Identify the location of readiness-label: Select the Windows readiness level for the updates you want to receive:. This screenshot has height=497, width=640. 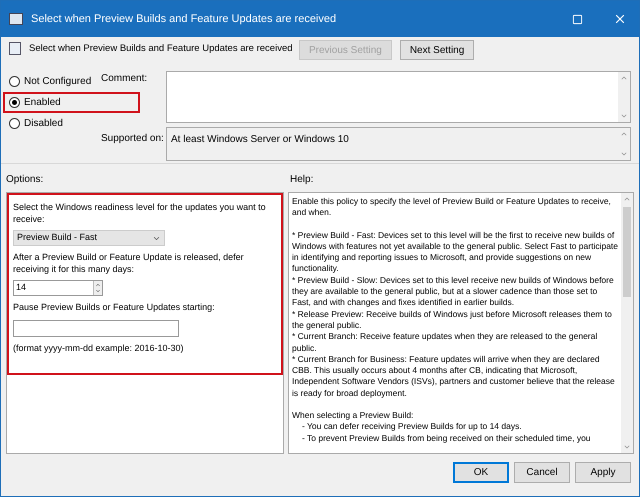
(140, 213).